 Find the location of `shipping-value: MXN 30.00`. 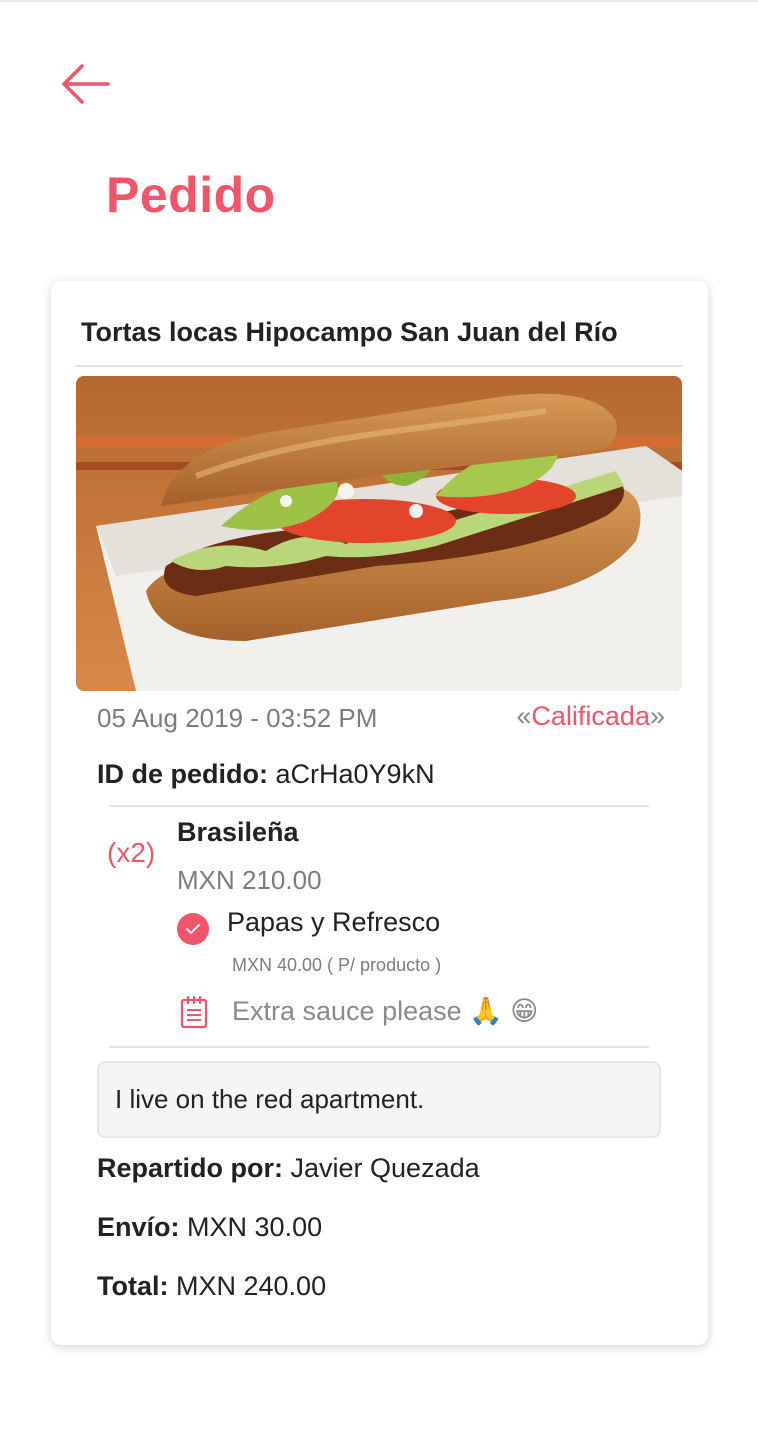

shipping-value: MXN 30.00 is located at coordinates (255, 1227).